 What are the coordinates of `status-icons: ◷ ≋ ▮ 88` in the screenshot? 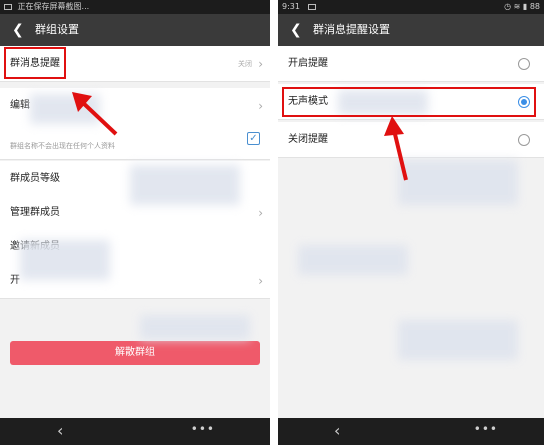 It's located at (522, 6).